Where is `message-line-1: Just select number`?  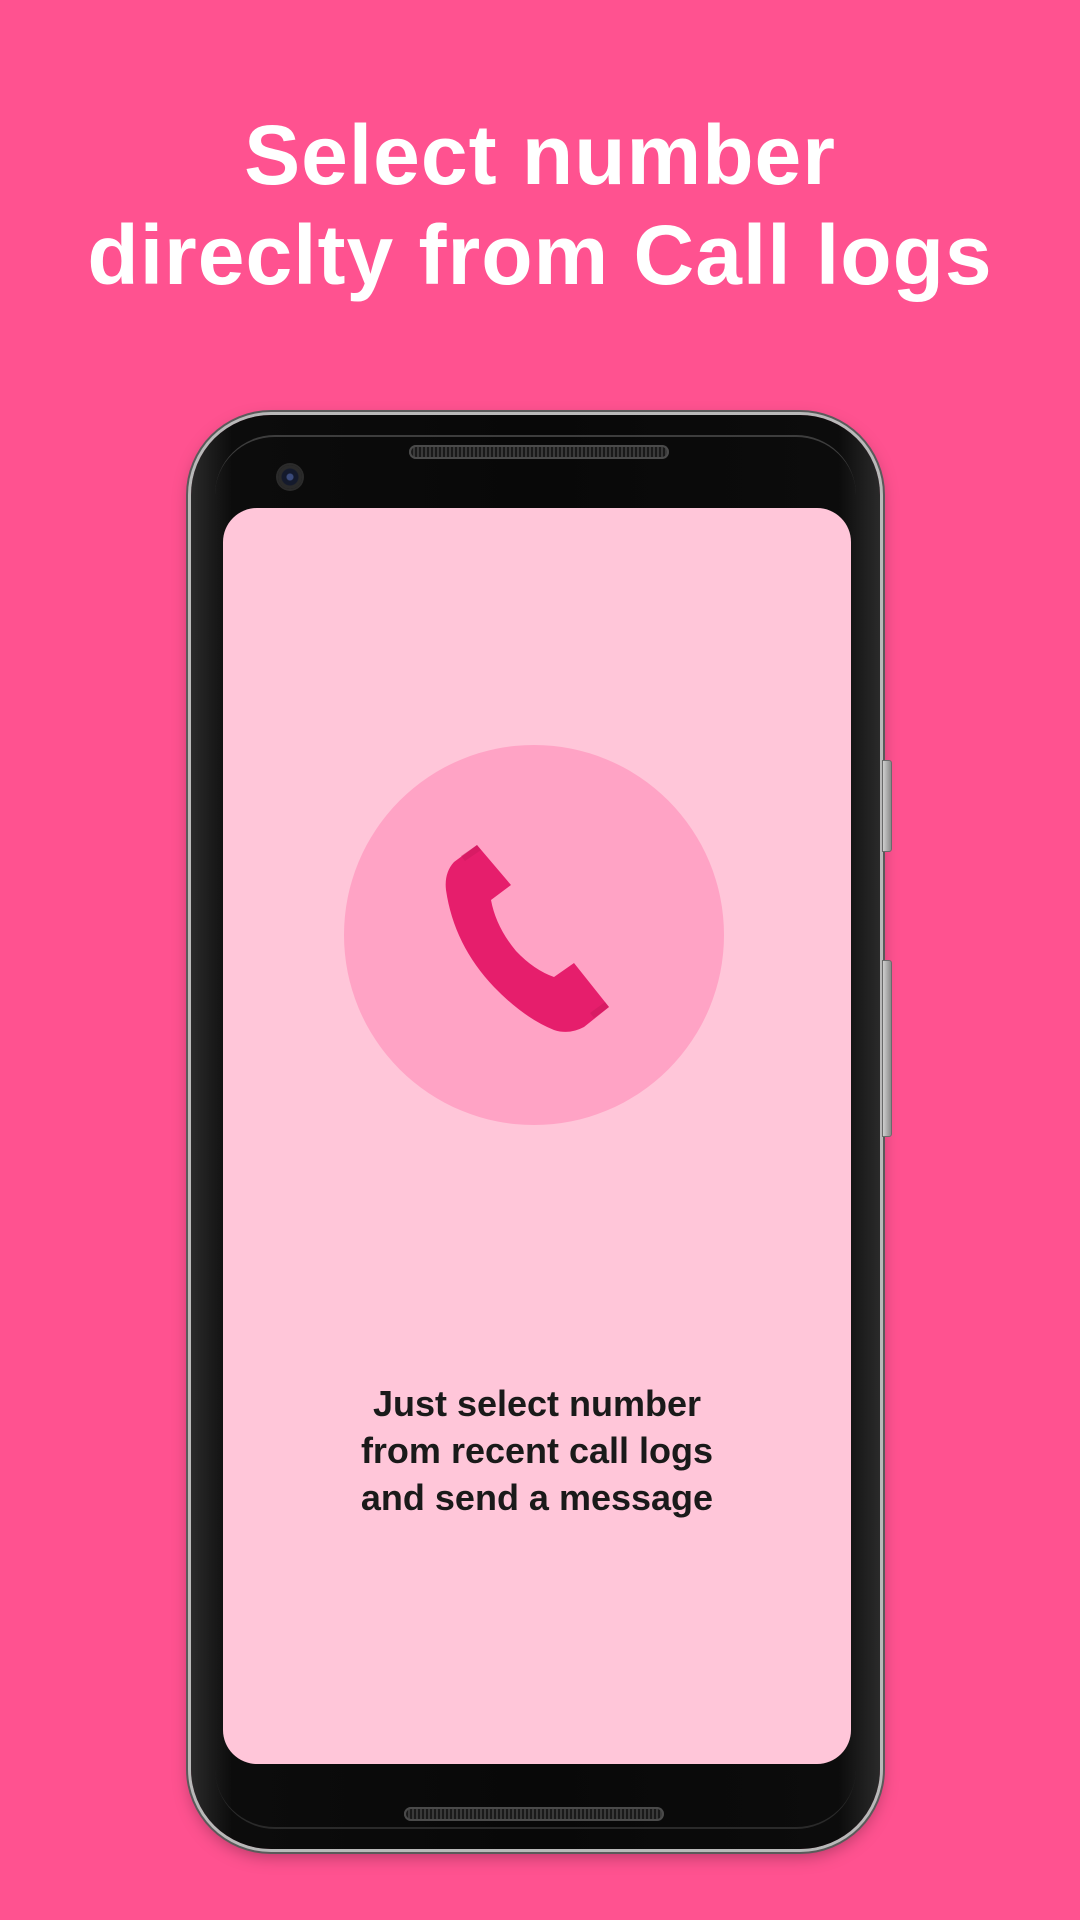
message-line-1: Just select number is located at coordinates (537, 1403).